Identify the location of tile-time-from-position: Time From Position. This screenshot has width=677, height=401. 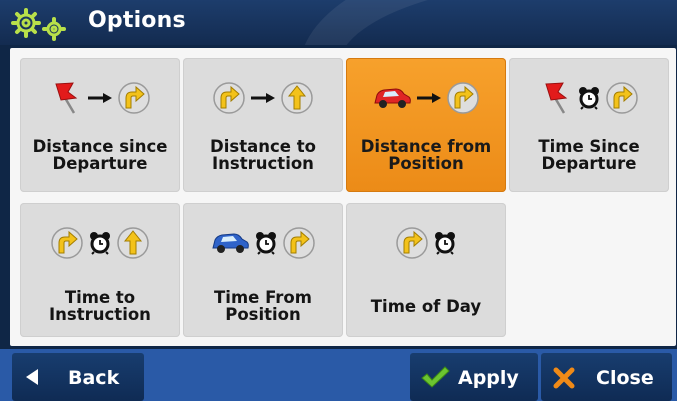
(263, 270).